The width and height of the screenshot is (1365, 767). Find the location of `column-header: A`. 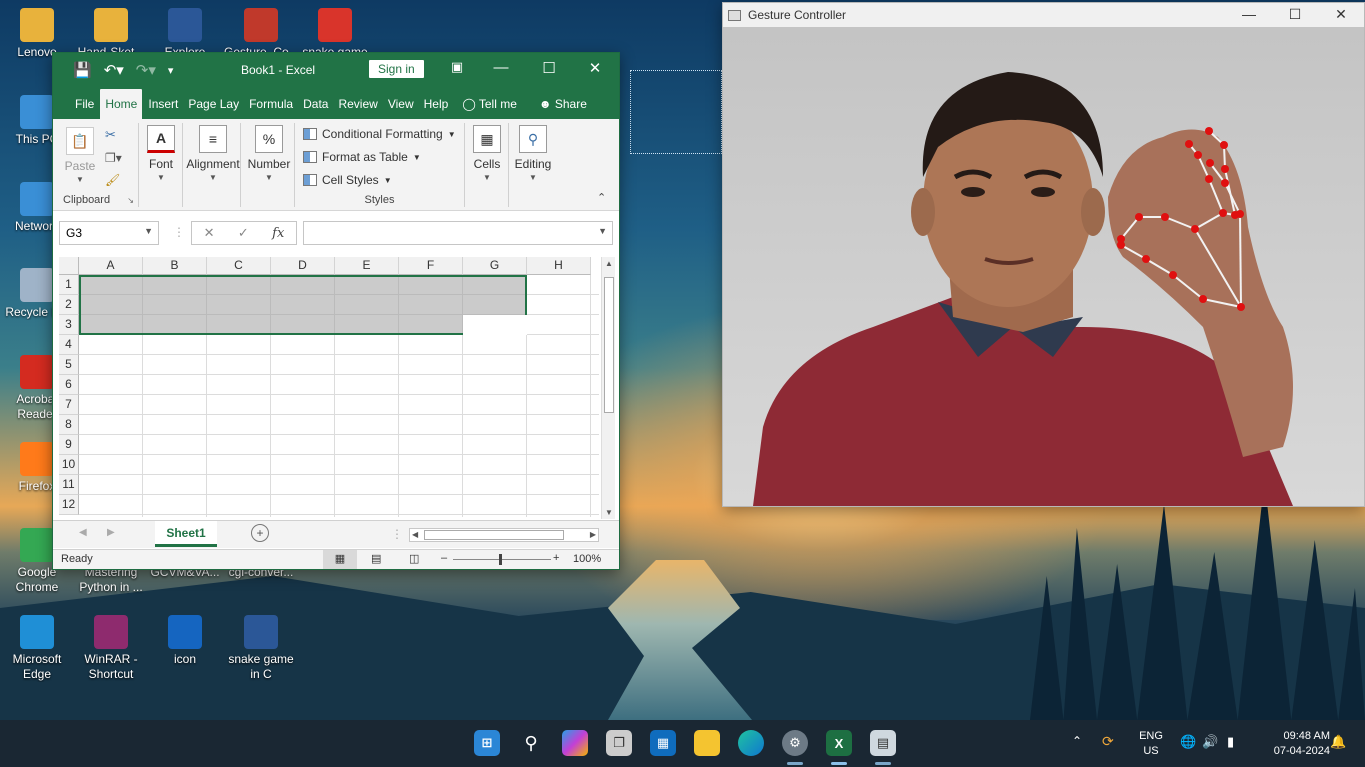

column-header: A is located at coordinates (111, 266).